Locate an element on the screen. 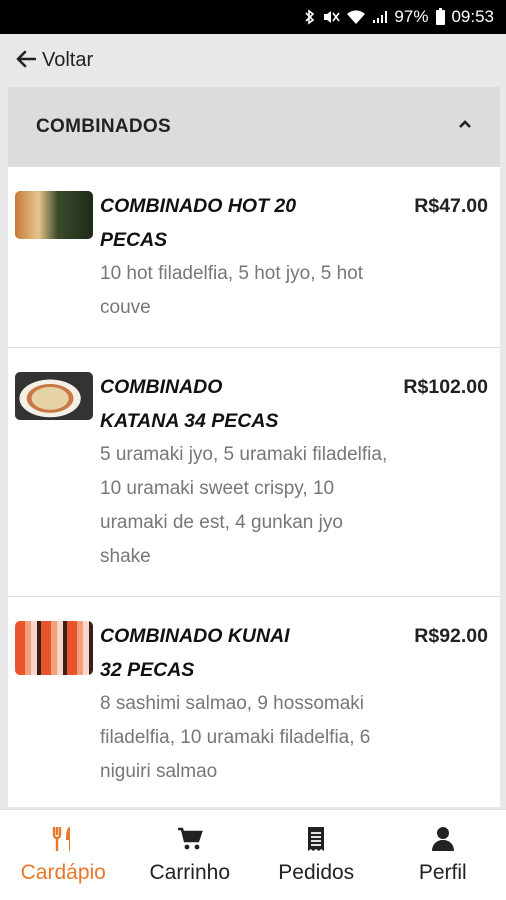  section-title: COMBINADOS is located at coordinates (103, 126).